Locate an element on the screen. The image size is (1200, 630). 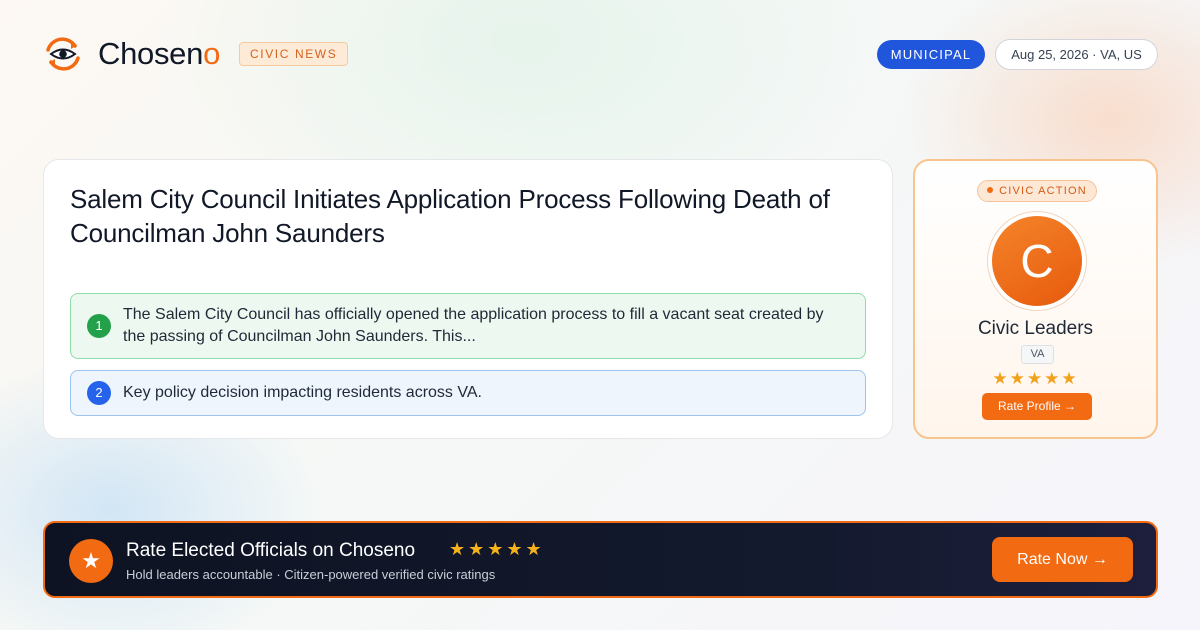
category-pill: MUNICIPAL is located at coordinates (931, 54).